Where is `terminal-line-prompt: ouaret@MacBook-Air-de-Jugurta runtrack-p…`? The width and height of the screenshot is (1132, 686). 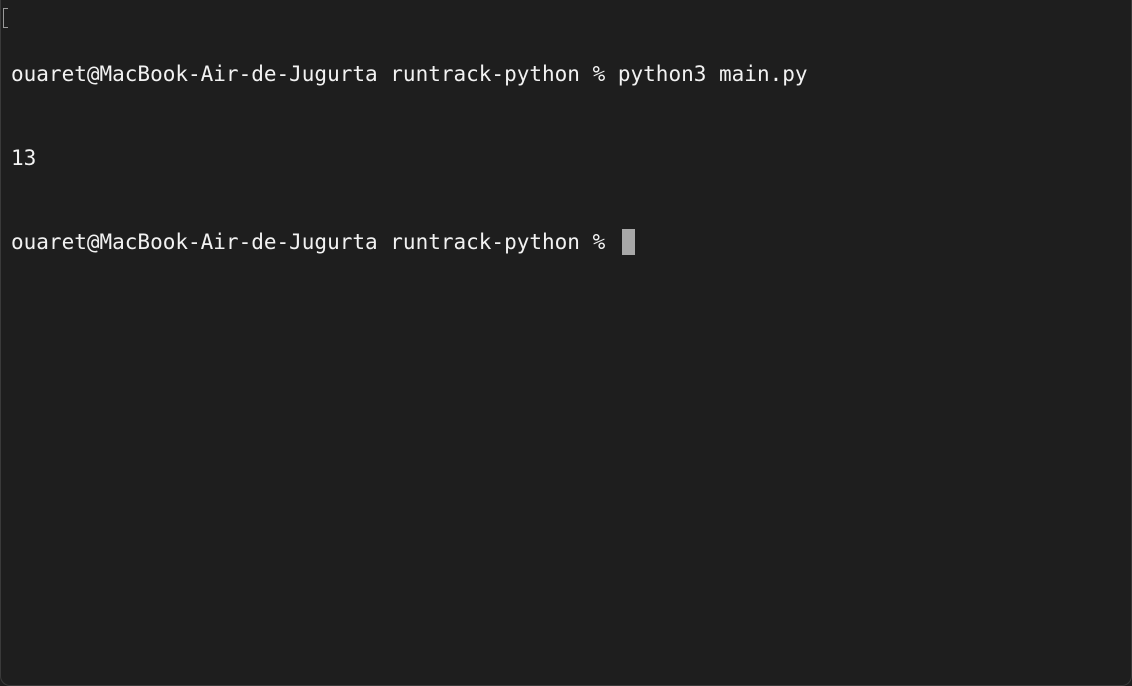
terminal-line-prompt: ouaret@MacBook-Air-de-Jugurta runtrack-p… is located at coordinates (571, 242).